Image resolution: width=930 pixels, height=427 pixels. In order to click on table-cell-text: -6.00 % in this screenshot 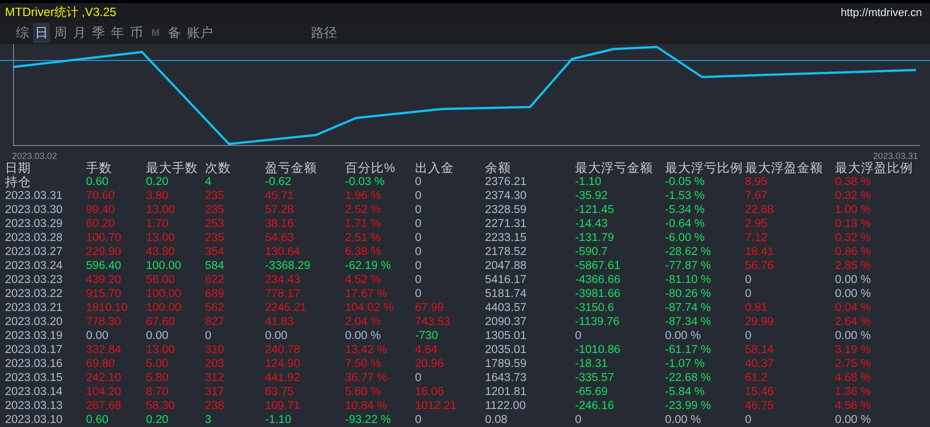, I will do `click(685, 238)`.